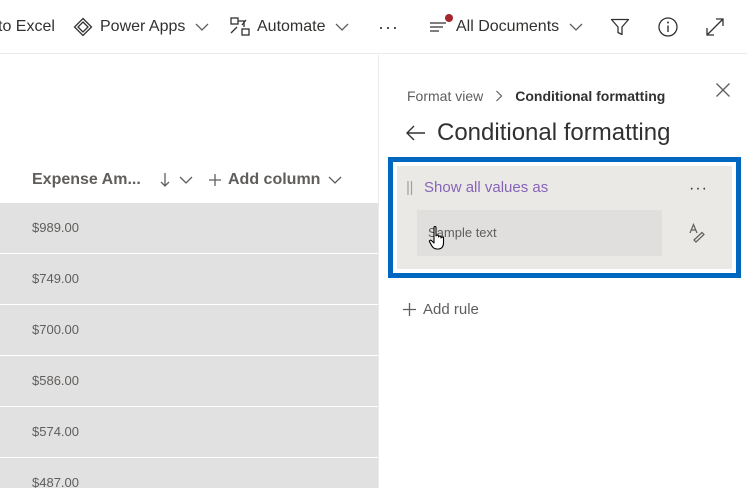 Image resolution: width=747 pixels, height=488 pixels. I want to click on column-header-row: Expense Am... Add column, so click(189, 183).